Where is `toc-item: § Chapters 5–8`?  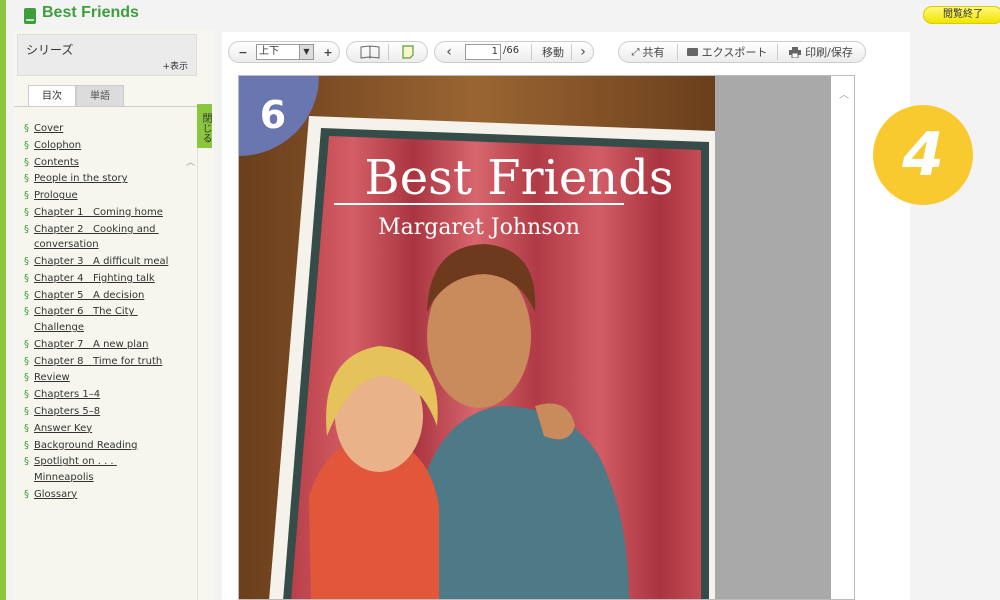 toc-item: § Chapters 5–8 is located at coordinates (110, 412).